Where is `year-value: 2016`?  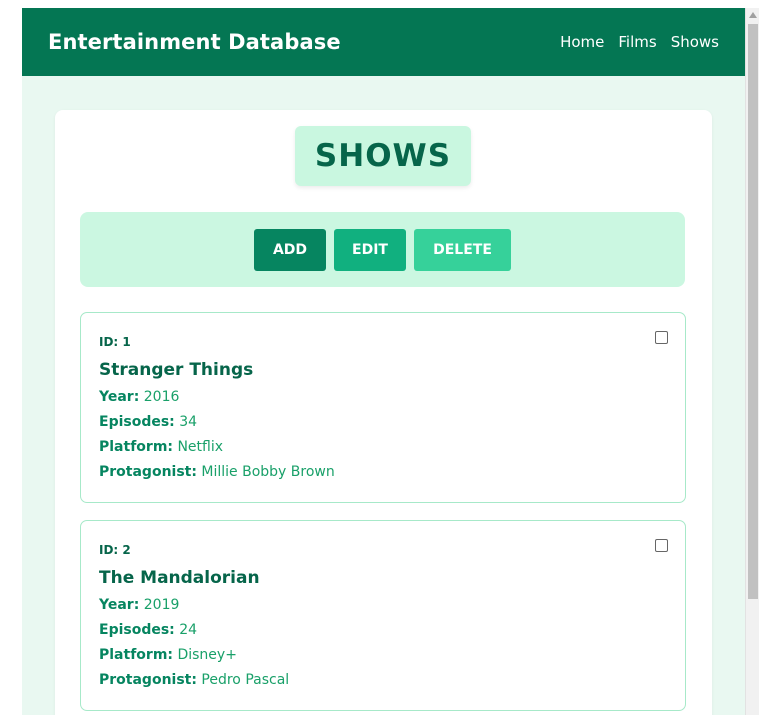
year-value: 2016 is located at coordinates (161, 397).